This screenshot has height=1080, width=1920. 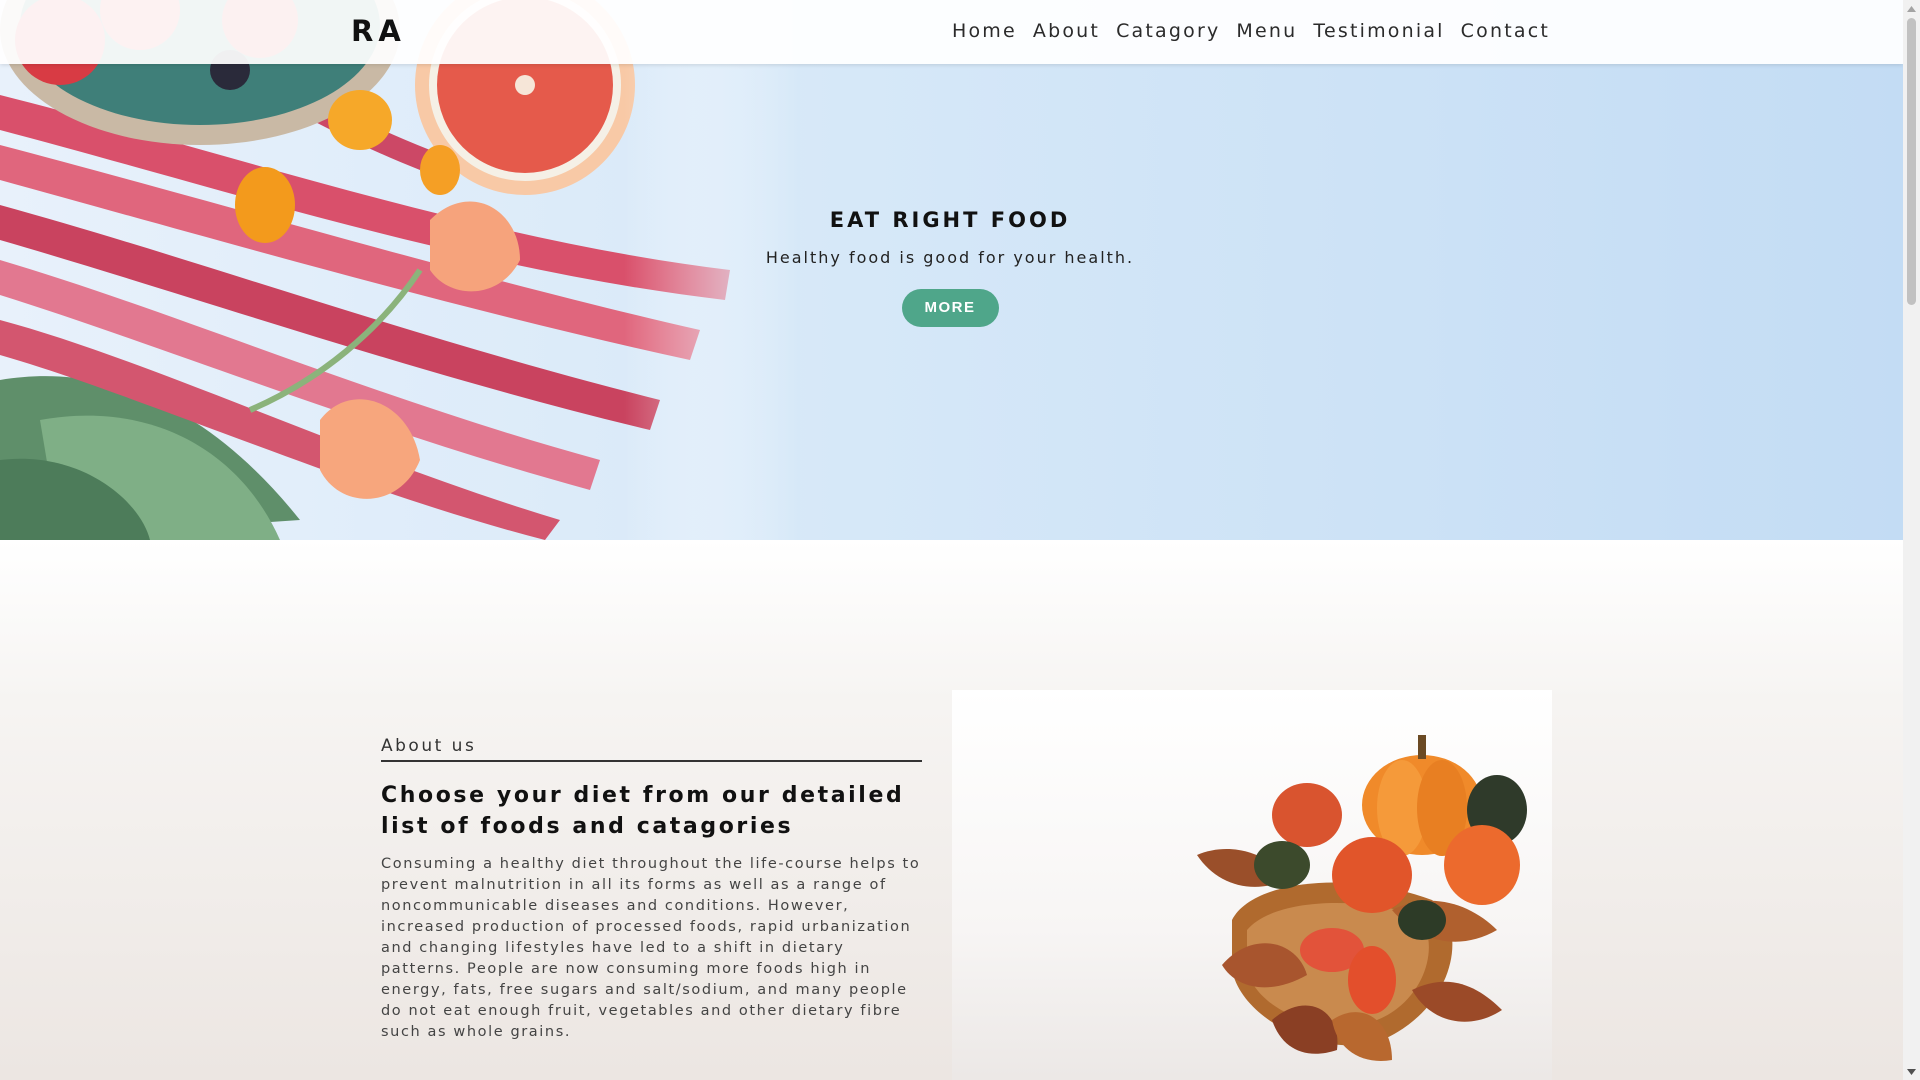 I want to click on scroll-down-icon, so click(x=1911, y=1071).